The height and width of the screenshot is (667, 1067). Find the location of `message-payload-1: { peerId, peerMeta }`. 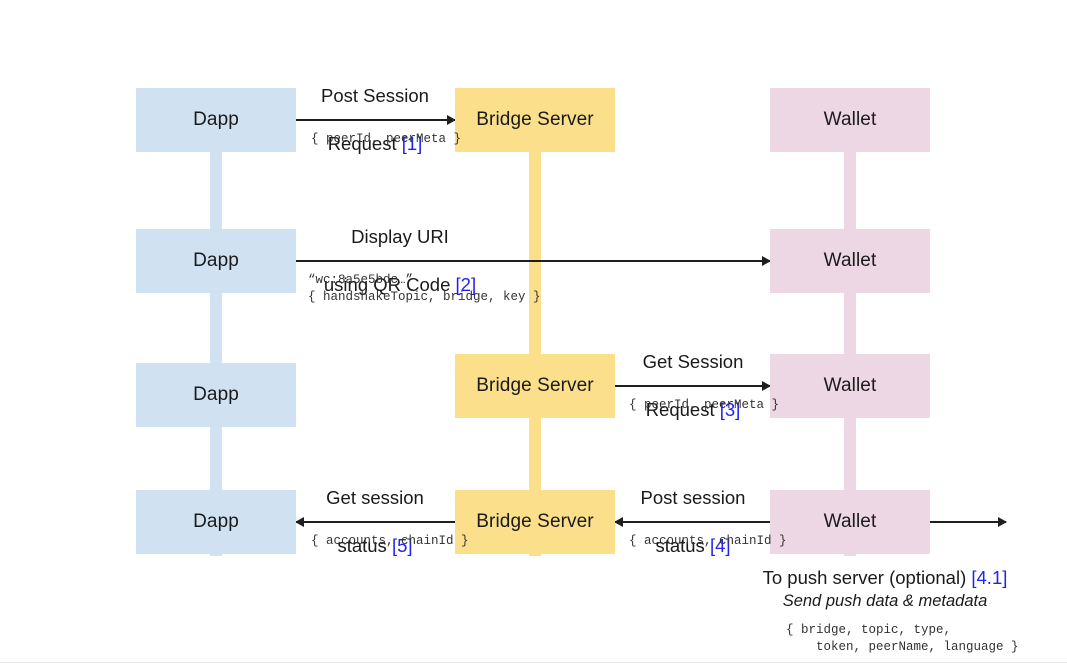

message-payload-1: { peerId, peerMeta } is located at coordinates (386, 139).